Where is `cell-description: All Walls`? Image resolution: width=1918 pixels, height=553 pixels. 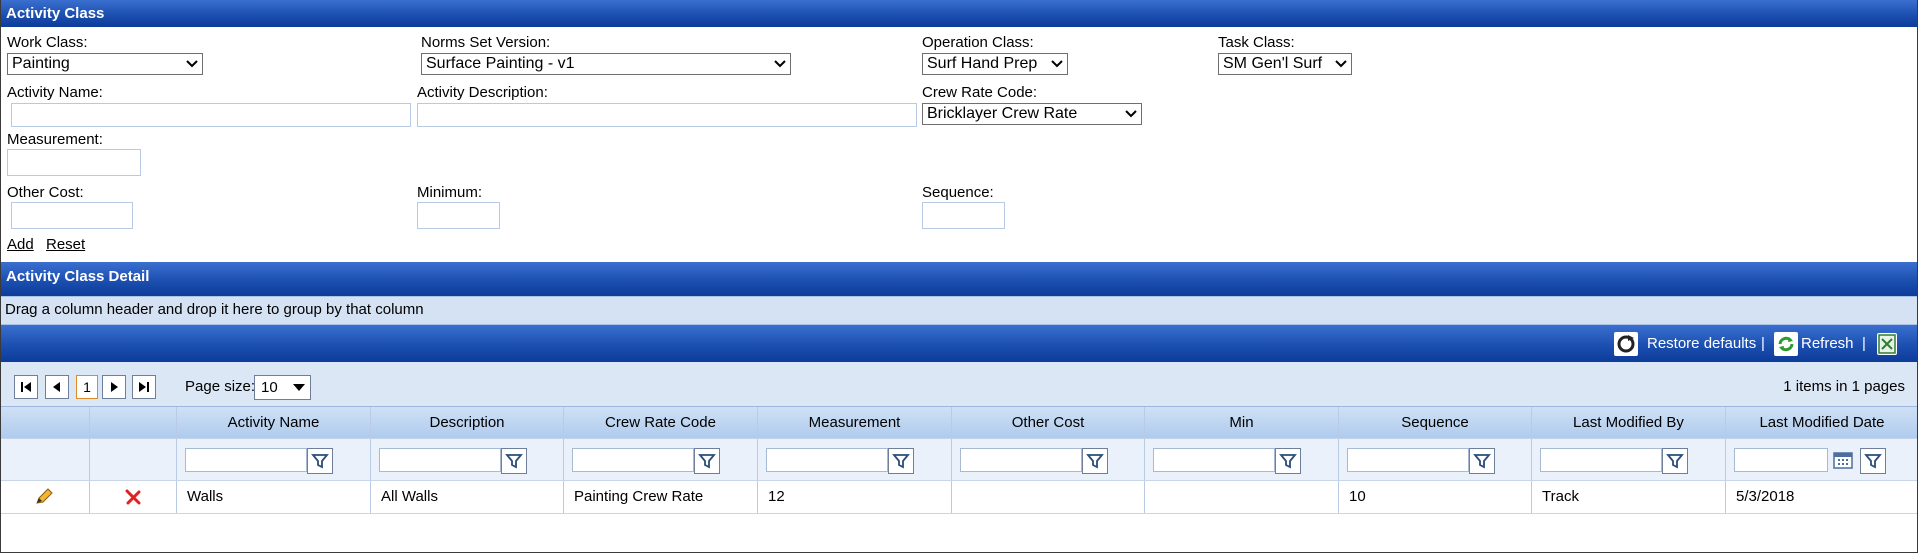
cell-description: All Walls is located at coordinates (466, 497).